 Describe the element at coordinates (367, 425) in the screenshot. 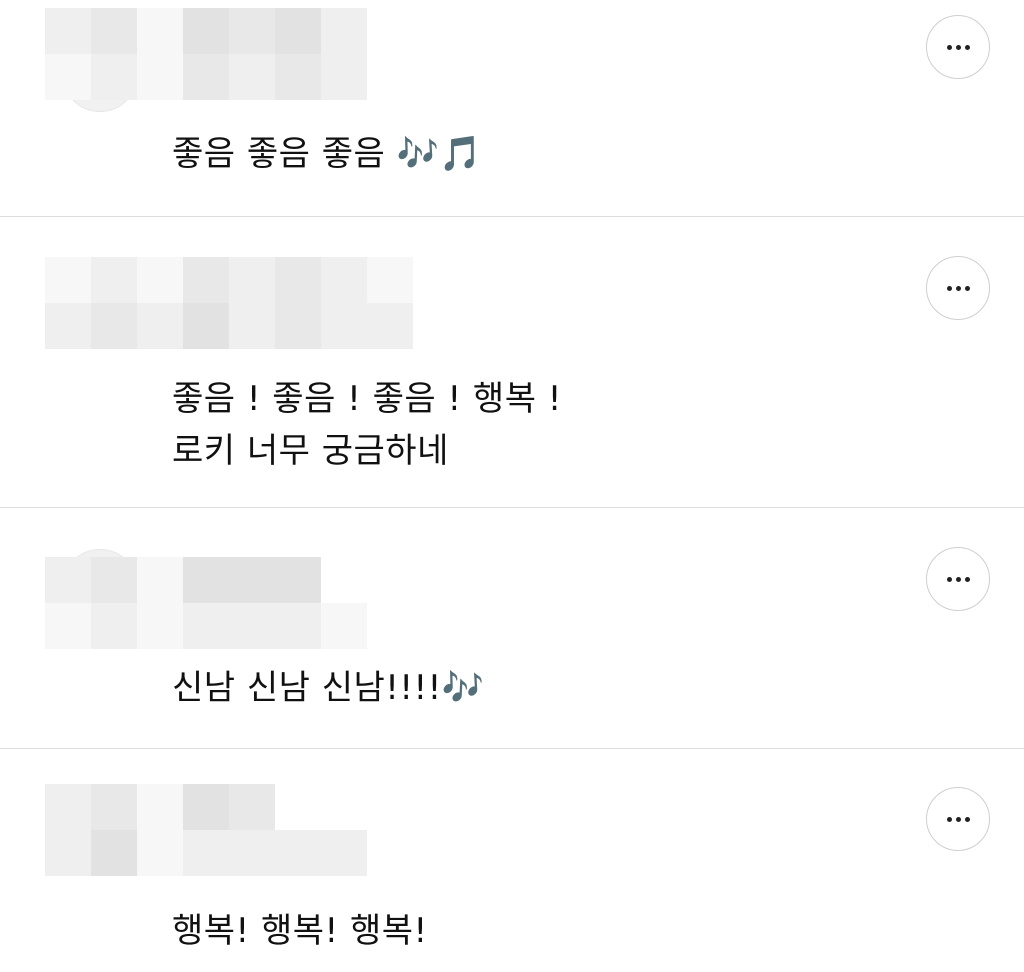

I see `comment-text: 좋음 ! 좋음 ! 좋음 ! 행복 ! 로키 너무 궁금하네` at that location.